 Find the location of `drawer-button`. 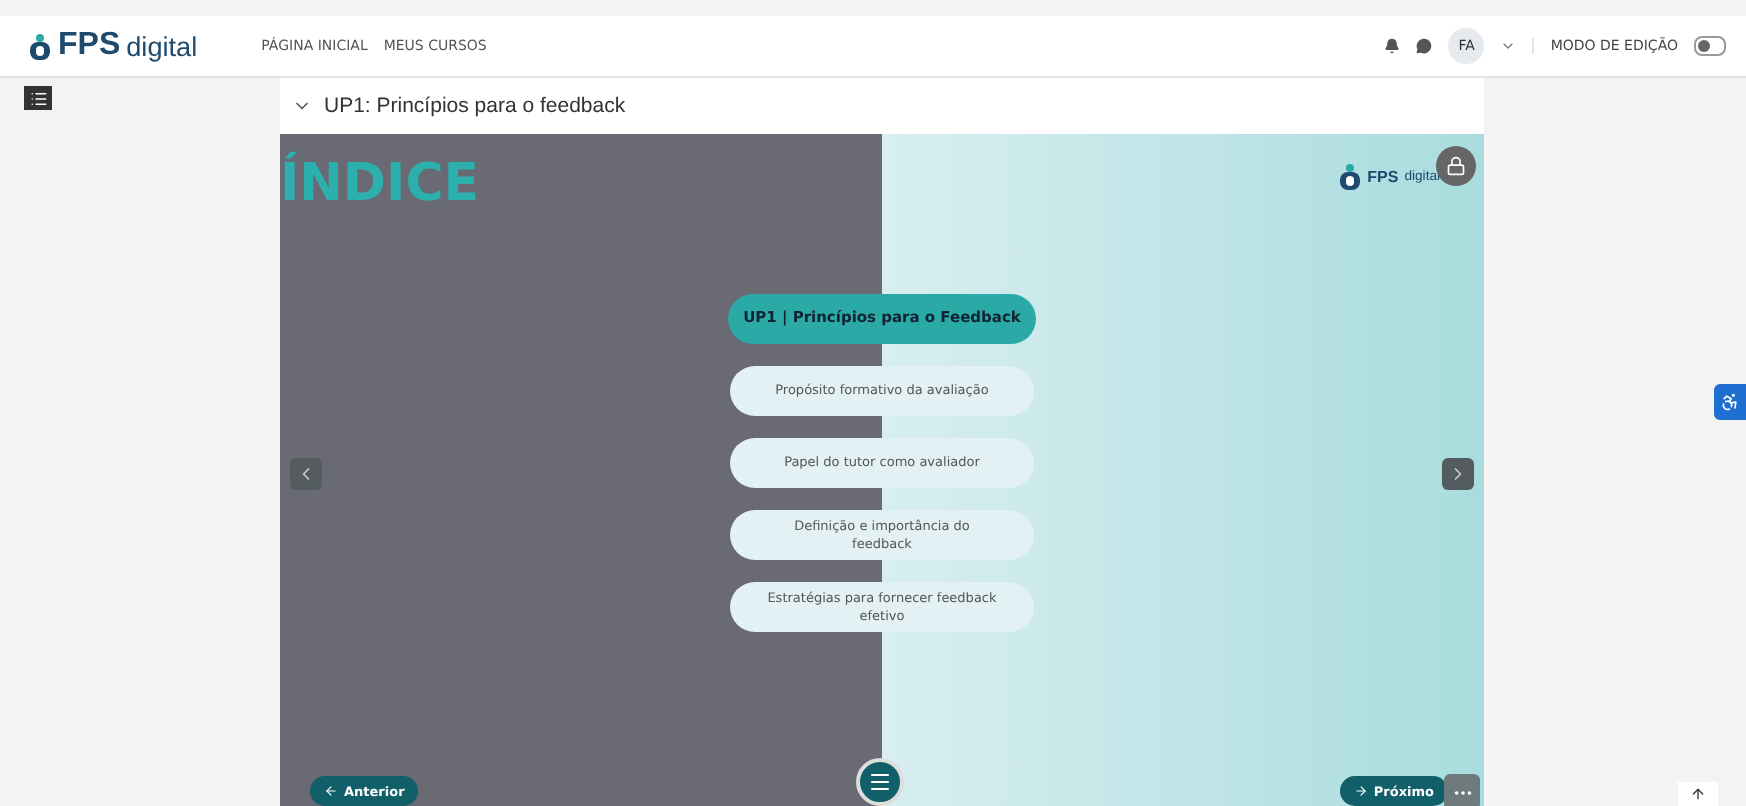

drawer-button is located at coordinates (38, 98).